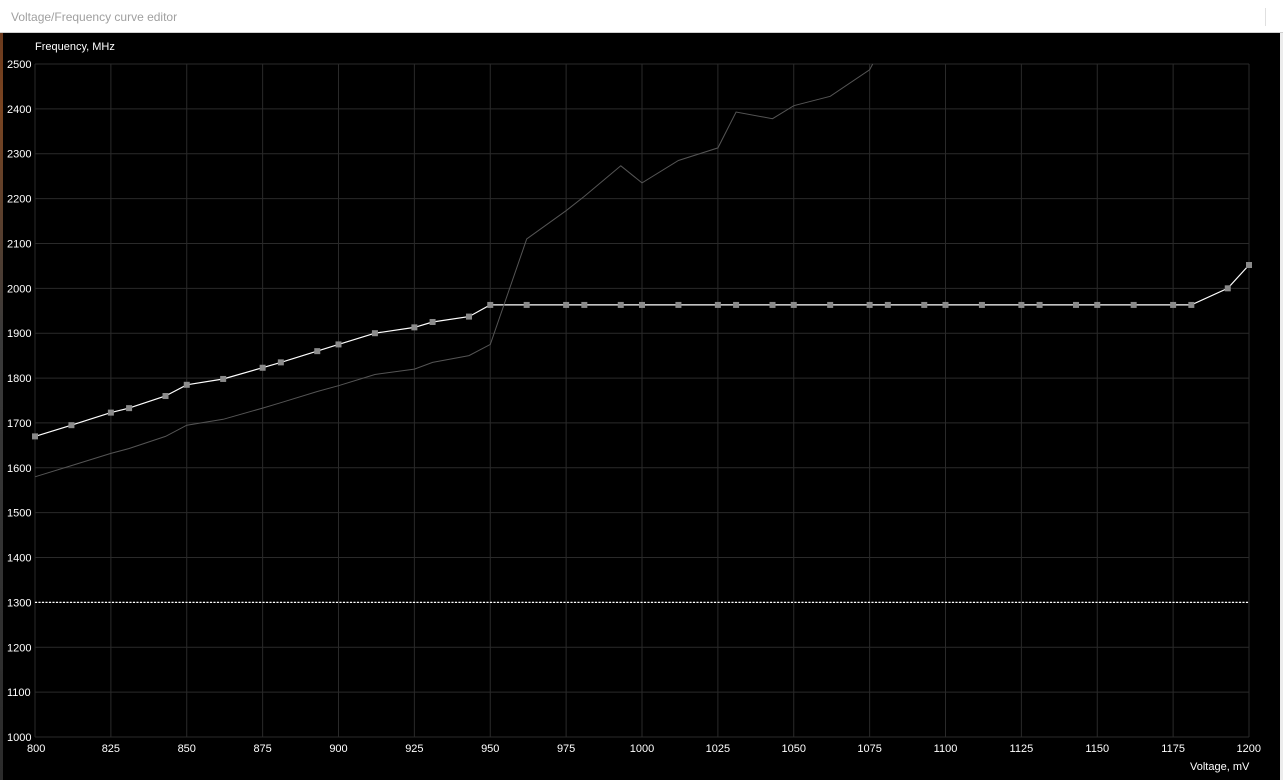 This screenshot has height=780, width=1283. Describe the element at coordinates (794, 749) in the screenshot. I see `x-tick-label: 1050` at that location.